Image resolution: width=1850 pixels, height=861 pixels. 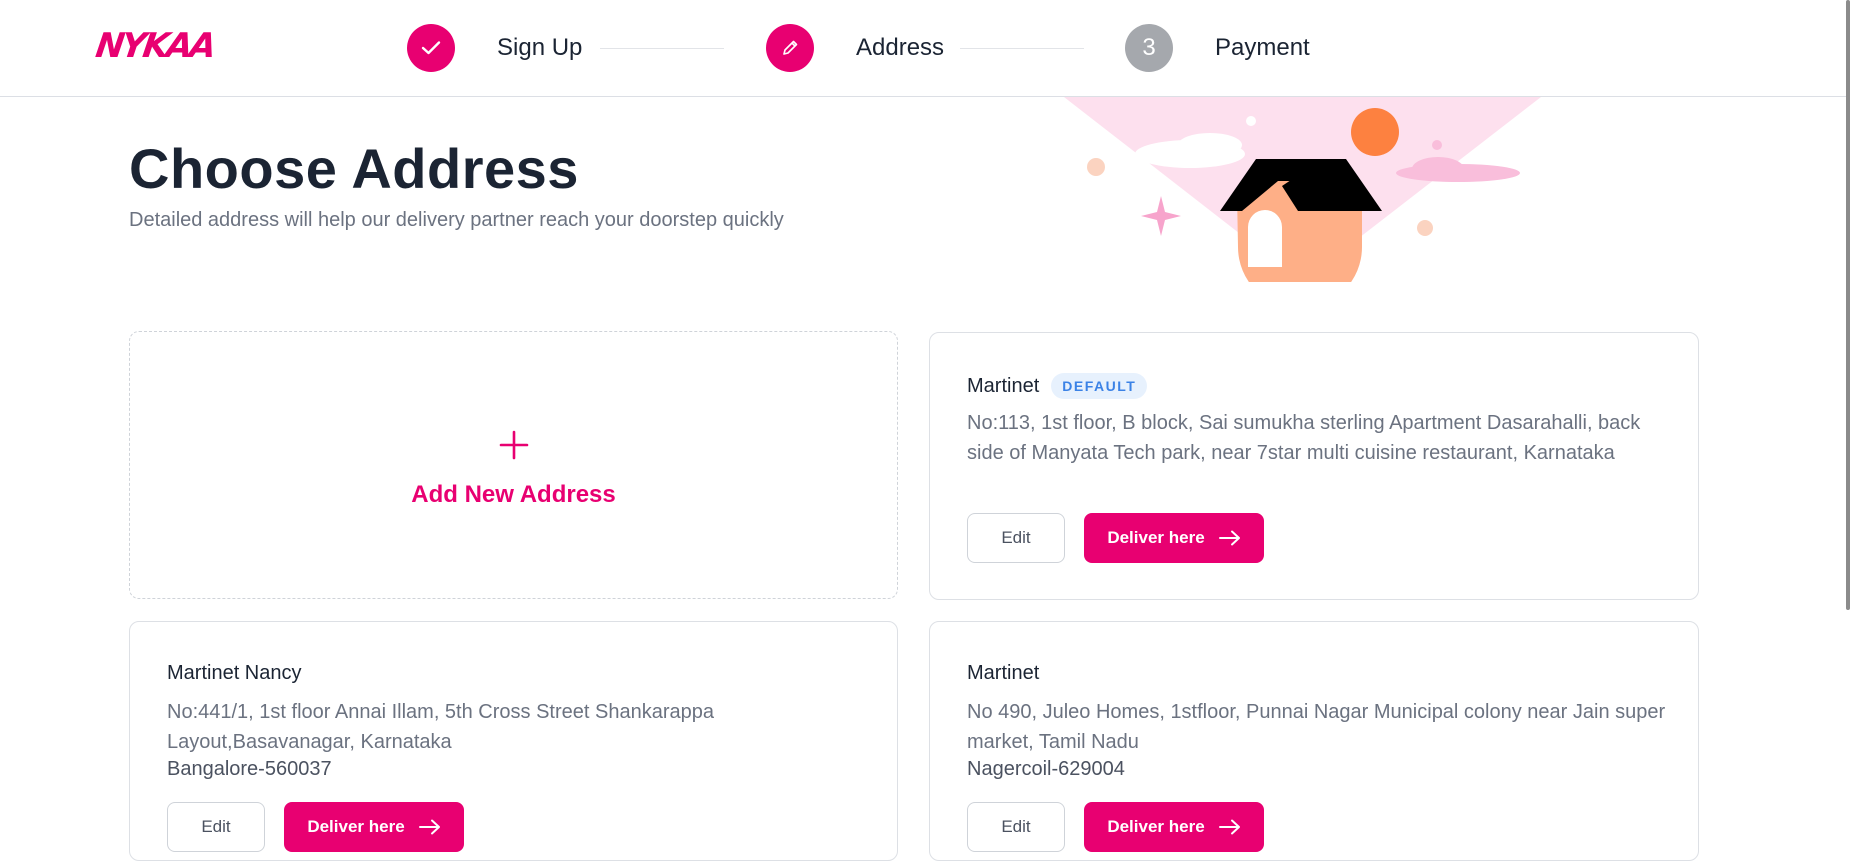 What do you see at coordinates (1302, 189) in the screenshot?
I see `house-illustration` at bounding box center [1302, 189].